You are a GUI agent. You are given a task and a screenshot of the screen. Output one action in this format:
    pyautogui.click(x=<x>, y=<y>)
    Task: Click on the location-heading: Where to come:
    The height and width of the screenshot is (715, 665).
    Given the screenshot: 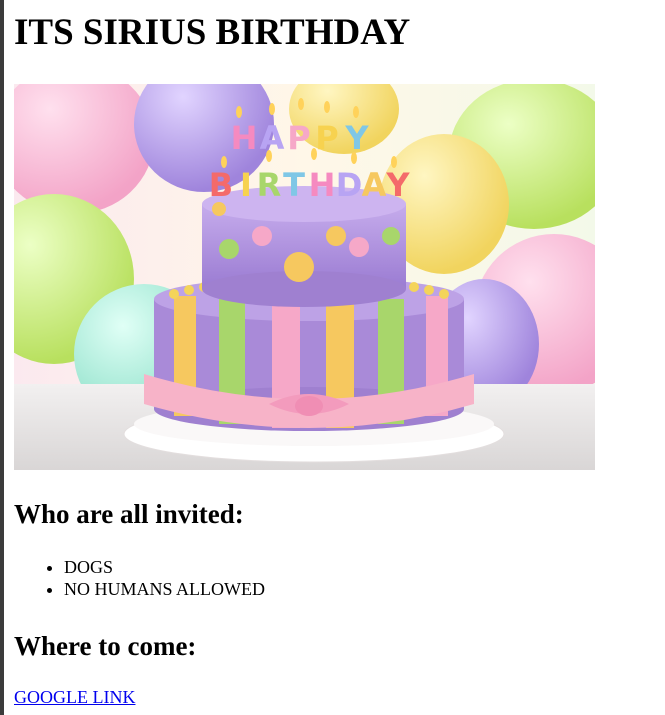 What is the action you would take?
    pyautogui.click(x=105, y=646)
    